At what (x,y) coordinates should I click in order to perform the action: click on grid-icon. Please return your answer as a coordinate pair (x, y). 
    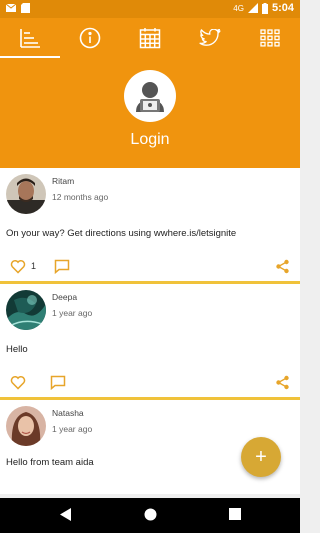
    Looking at the image, I should click on (270, 38).